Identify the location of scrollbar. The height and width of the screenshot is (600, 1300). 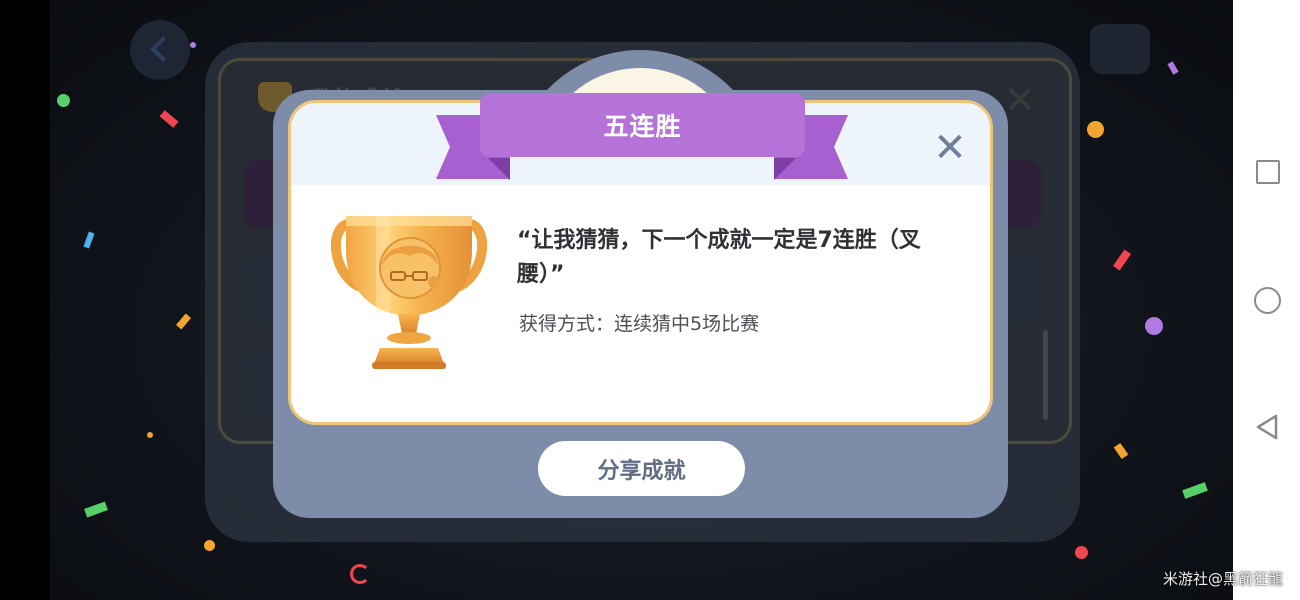
(1045, 375).